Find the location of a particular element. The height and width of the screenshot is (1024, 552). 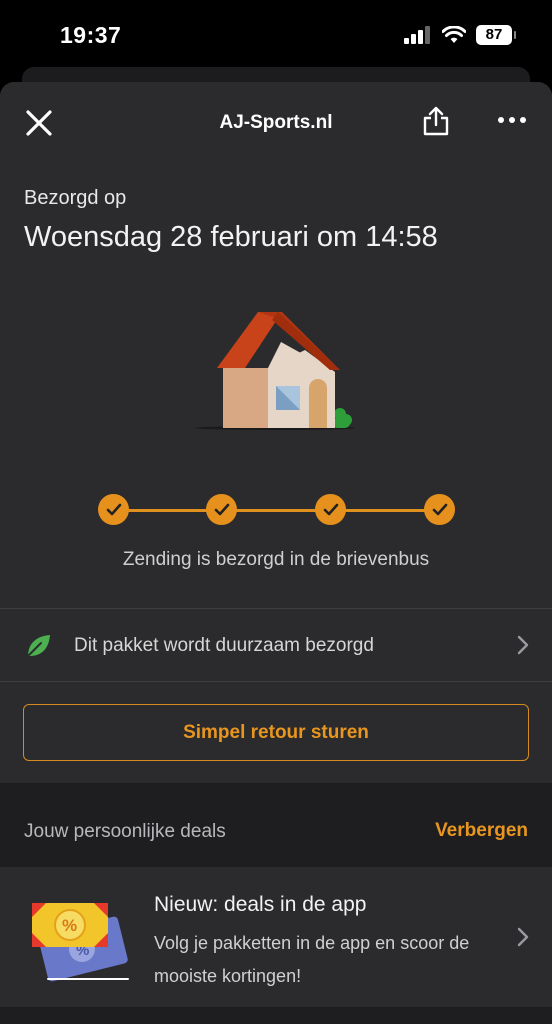

deals-header: Jouw persoonlijke deals Verbergen is located at coordinates (276, 825).